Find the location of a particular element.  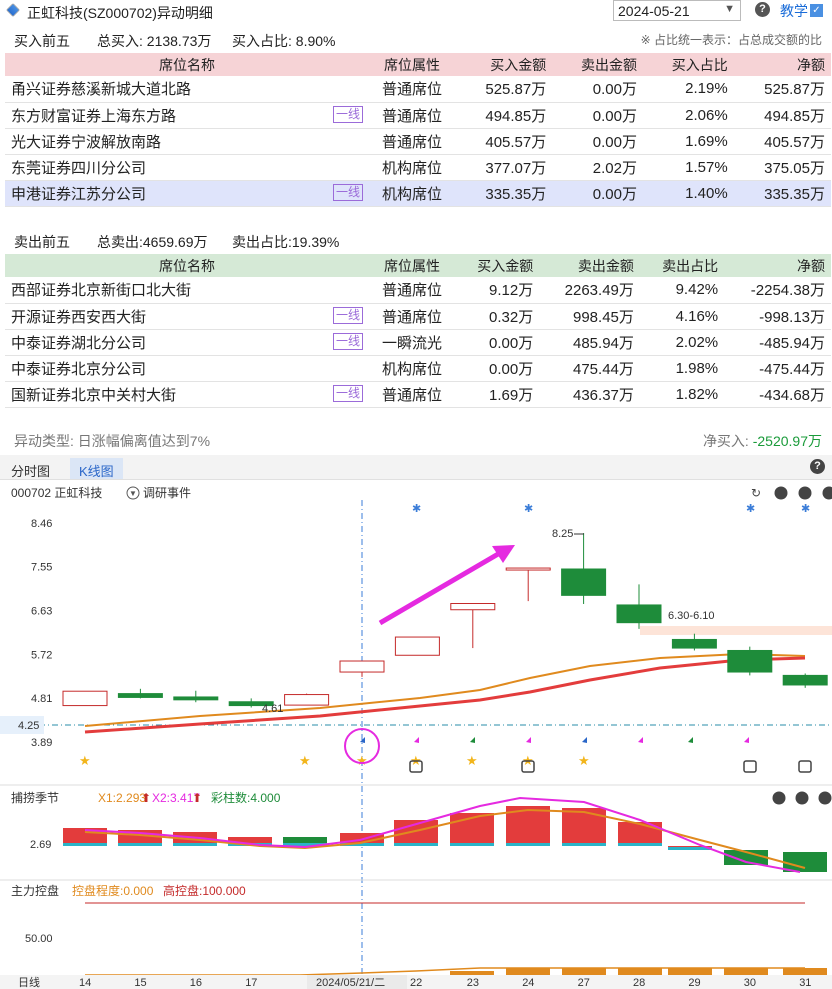

teach-link: 教学 is located at coordinates (794, 11).